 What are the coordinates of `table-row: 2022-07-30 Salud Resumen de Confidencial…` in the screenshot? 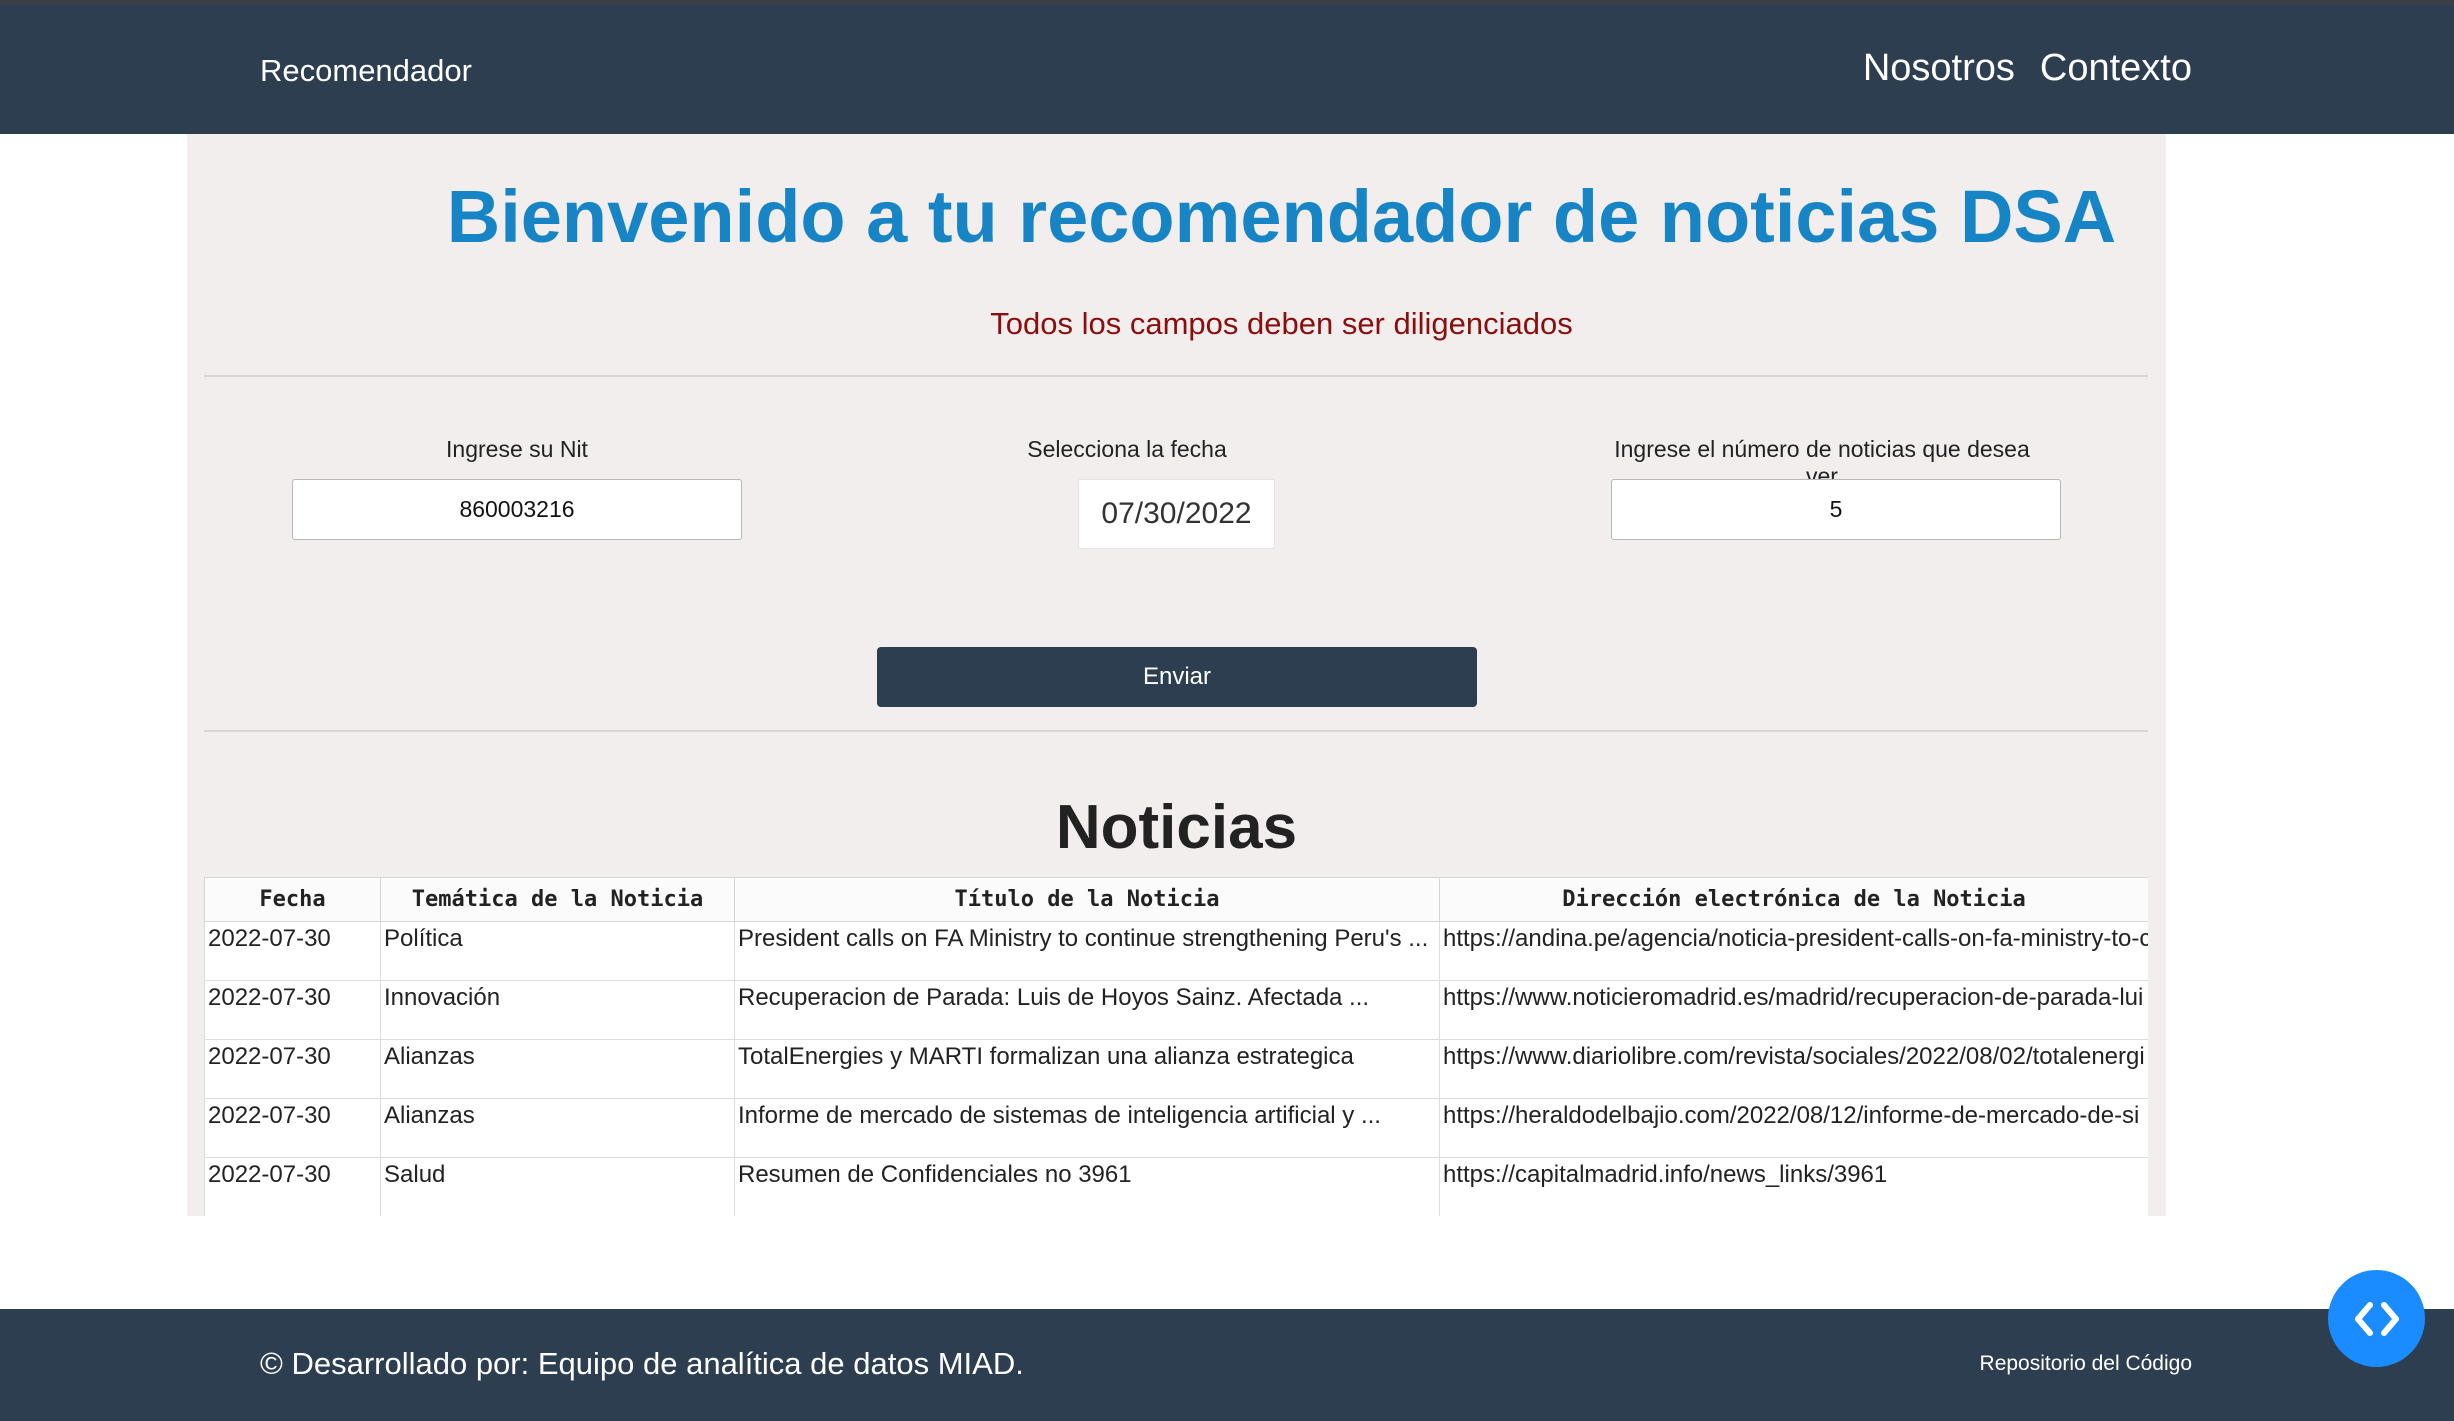 It's located at (1176, 1186).